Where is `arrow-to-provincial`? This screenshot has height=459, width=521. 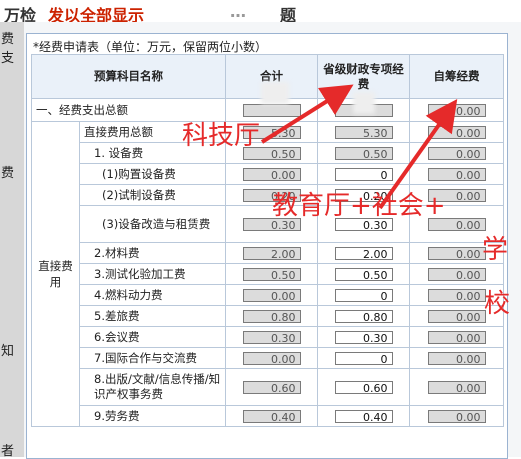 arrow-to-provincial is located at coordinates (307, 114).